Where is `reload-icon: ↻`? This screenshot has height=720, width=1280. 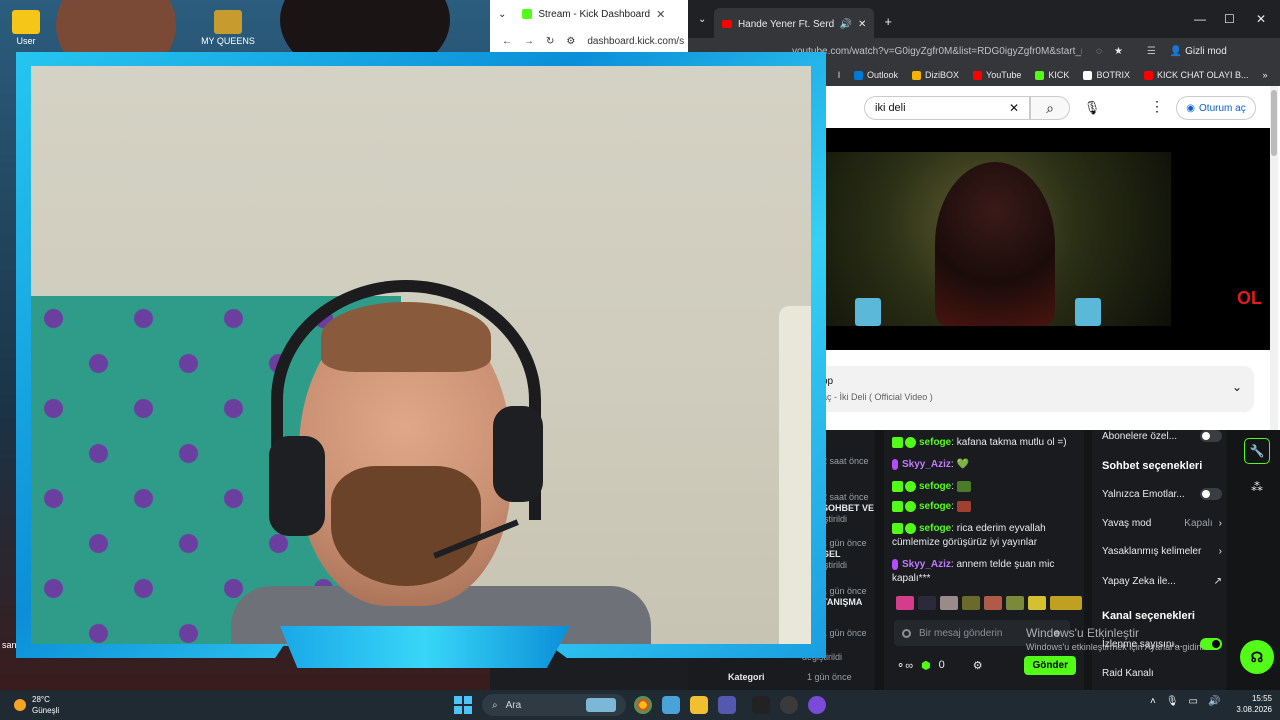
reload-icon: ↻ is located at coordinates (550, 41).